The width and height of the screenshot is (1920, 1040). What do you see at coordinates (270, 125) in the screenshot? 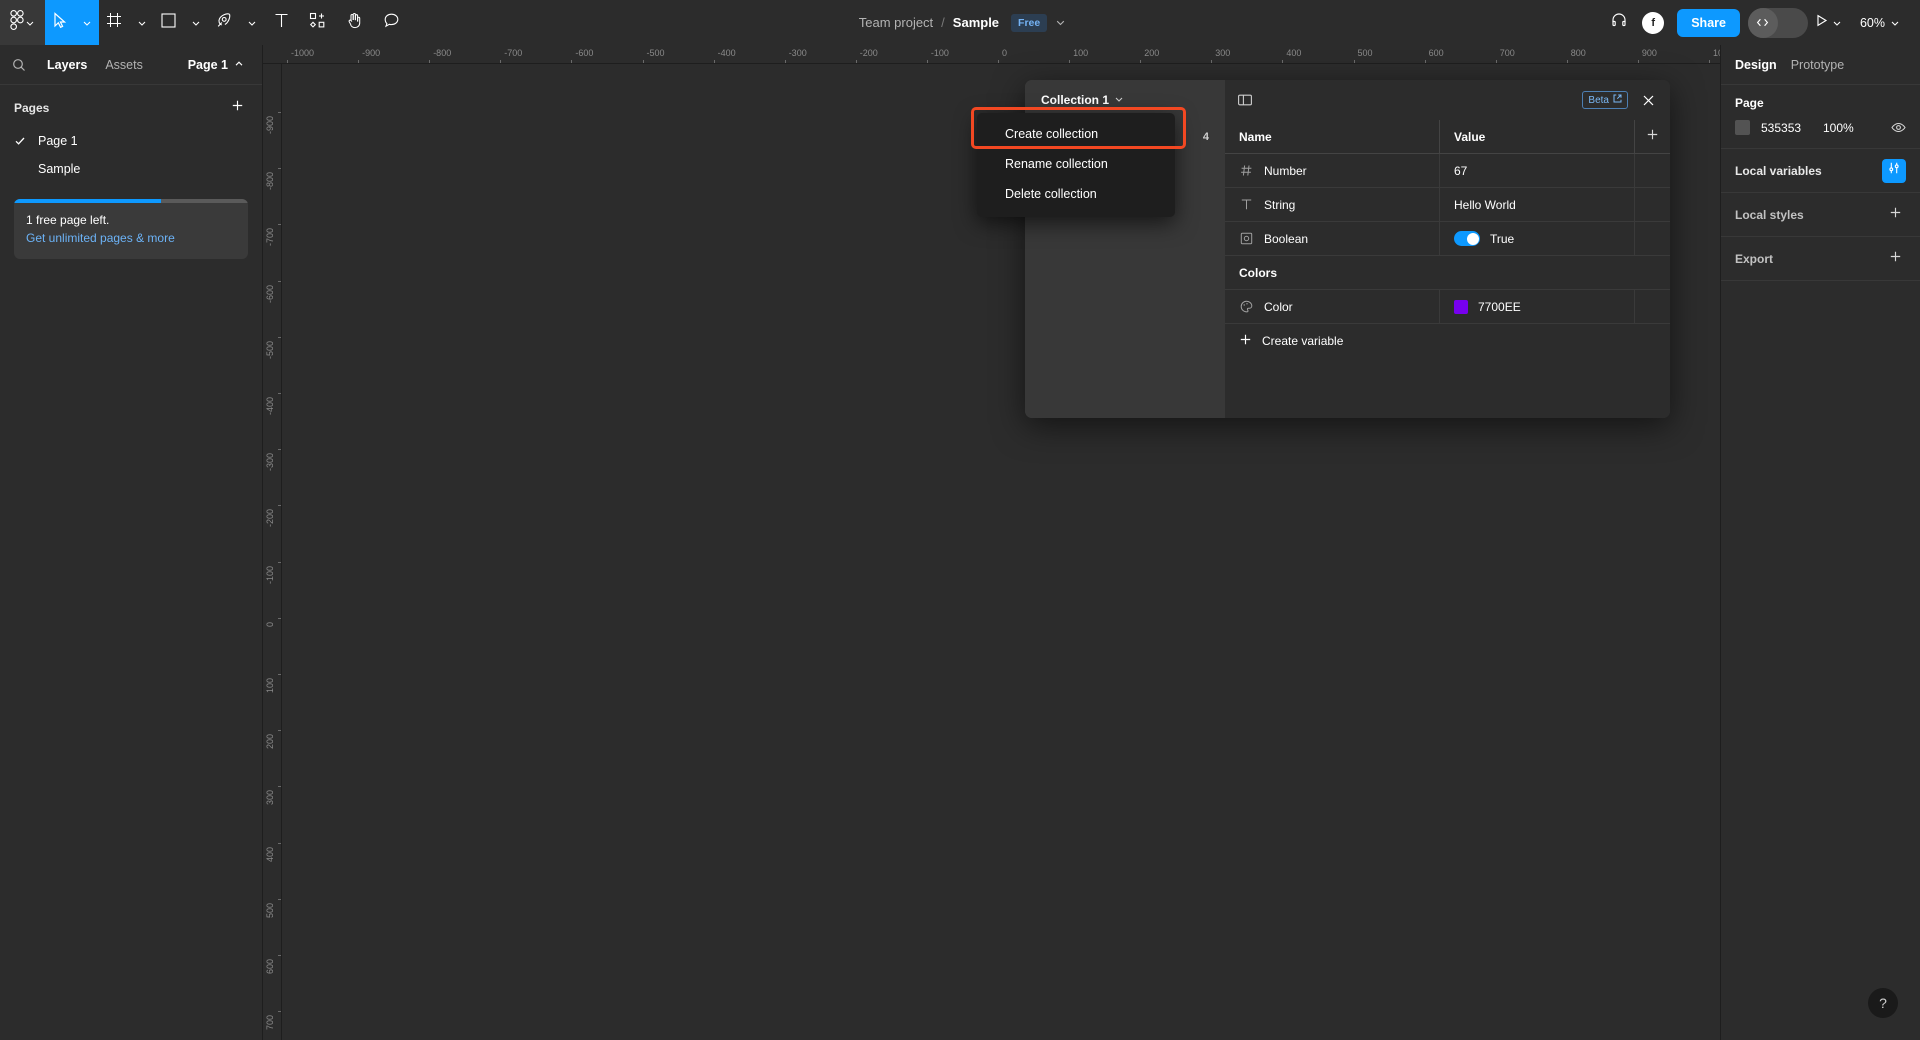
I see `ruler-tick-label: -900` at bounding box center [270, 125].